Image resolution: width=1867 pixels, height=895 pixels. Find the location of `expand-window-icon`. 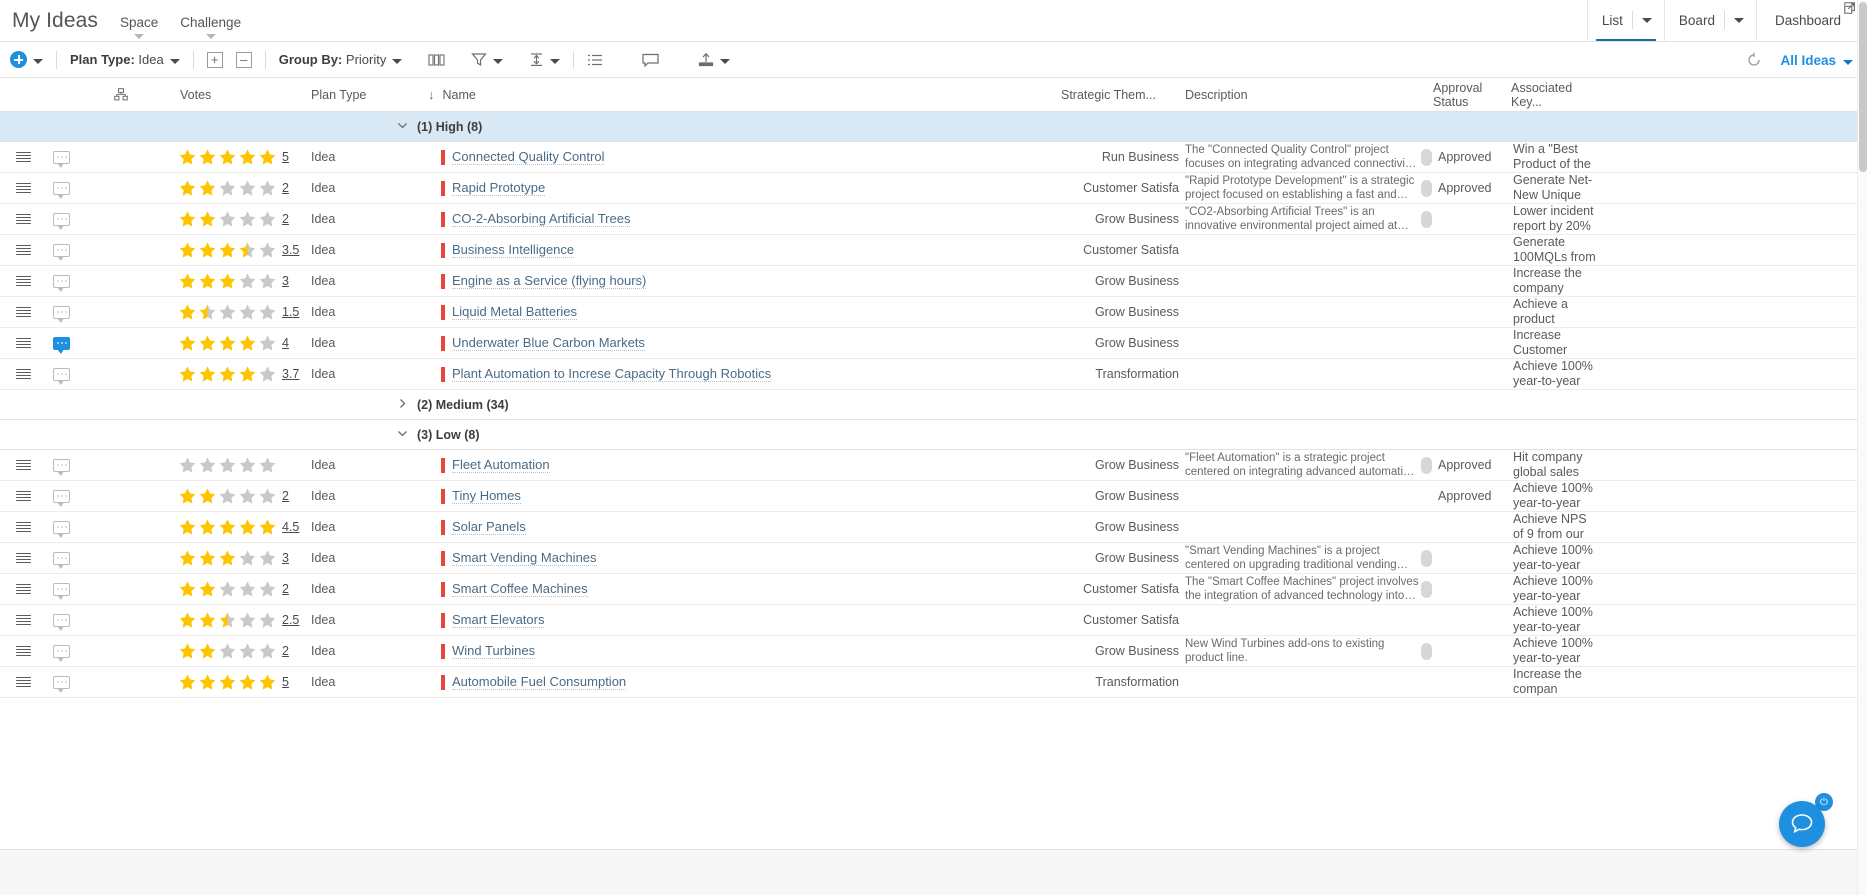

expand-window-icon is located at coordinates (1850, 8).